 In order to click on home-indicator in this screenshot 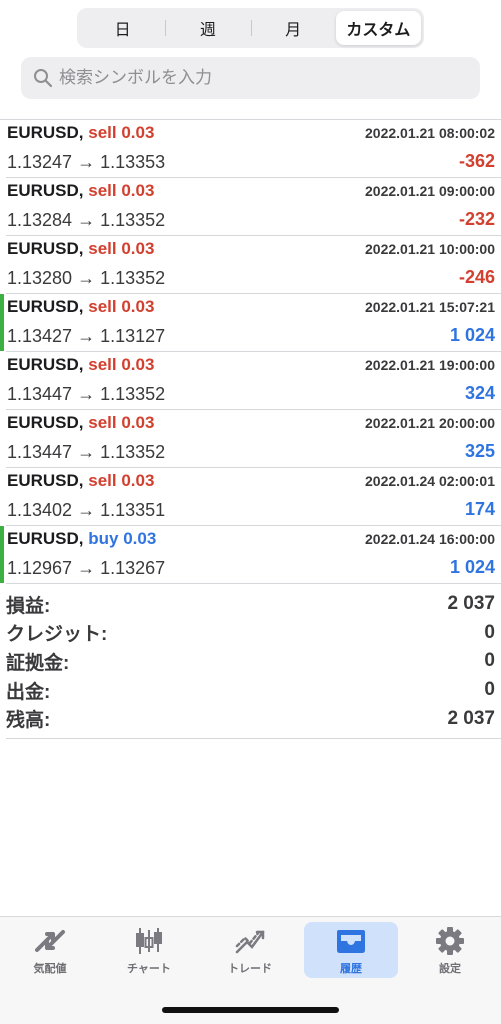, I will do `click(250, 1010)`.